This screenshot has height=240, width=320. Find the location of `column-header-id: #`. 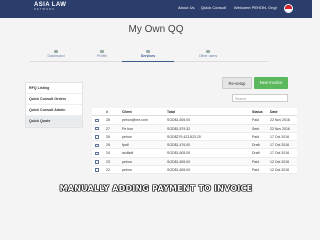

column-header-id: # is located at coordinates (112, 112).